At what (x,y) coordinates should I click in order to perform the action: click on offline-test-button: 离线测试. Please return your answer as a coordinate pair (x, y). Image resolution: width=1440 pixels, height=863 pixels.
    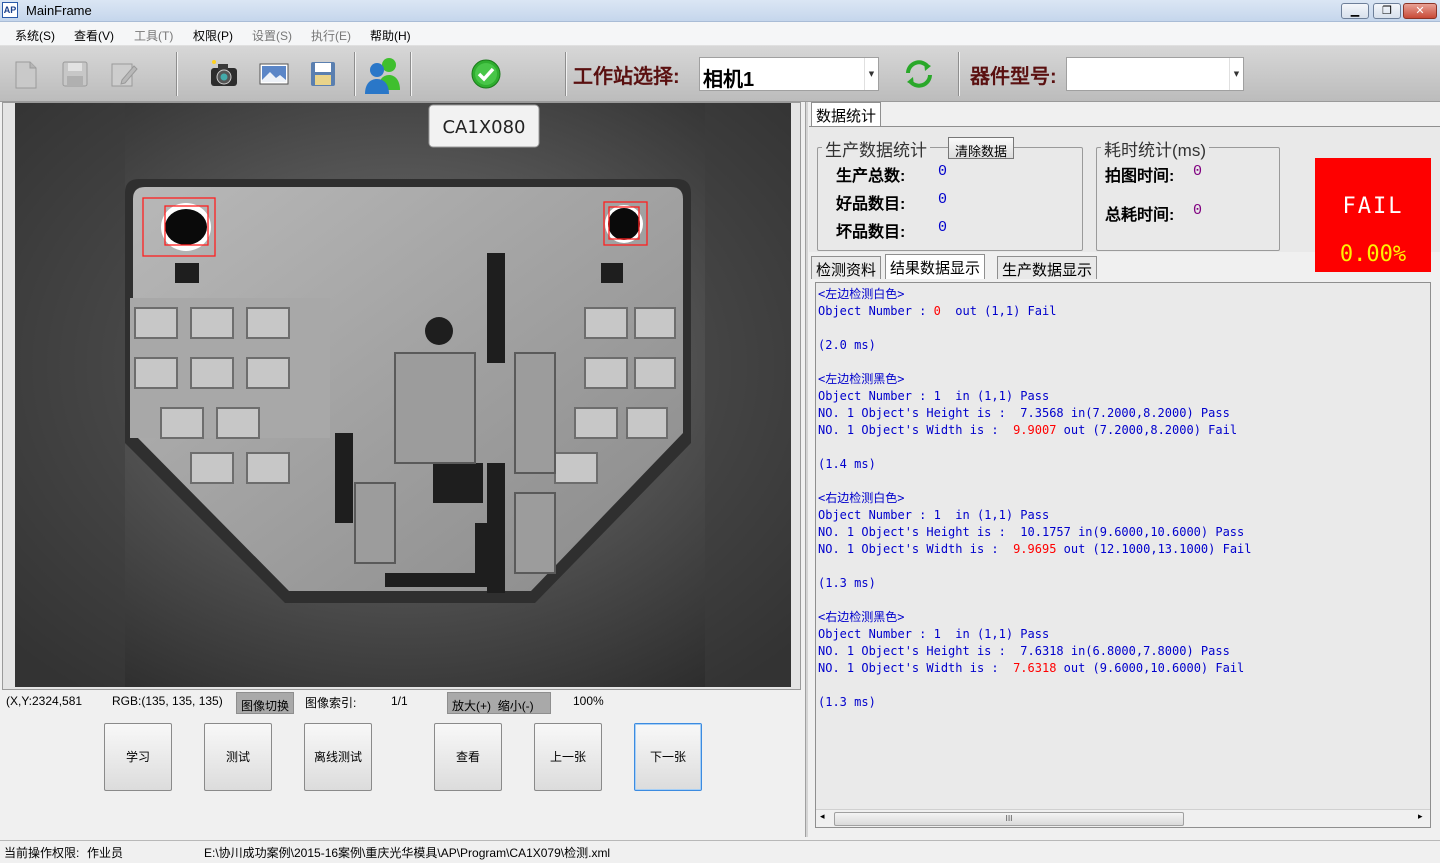
    Looking at the image, I should click on (338, 757).